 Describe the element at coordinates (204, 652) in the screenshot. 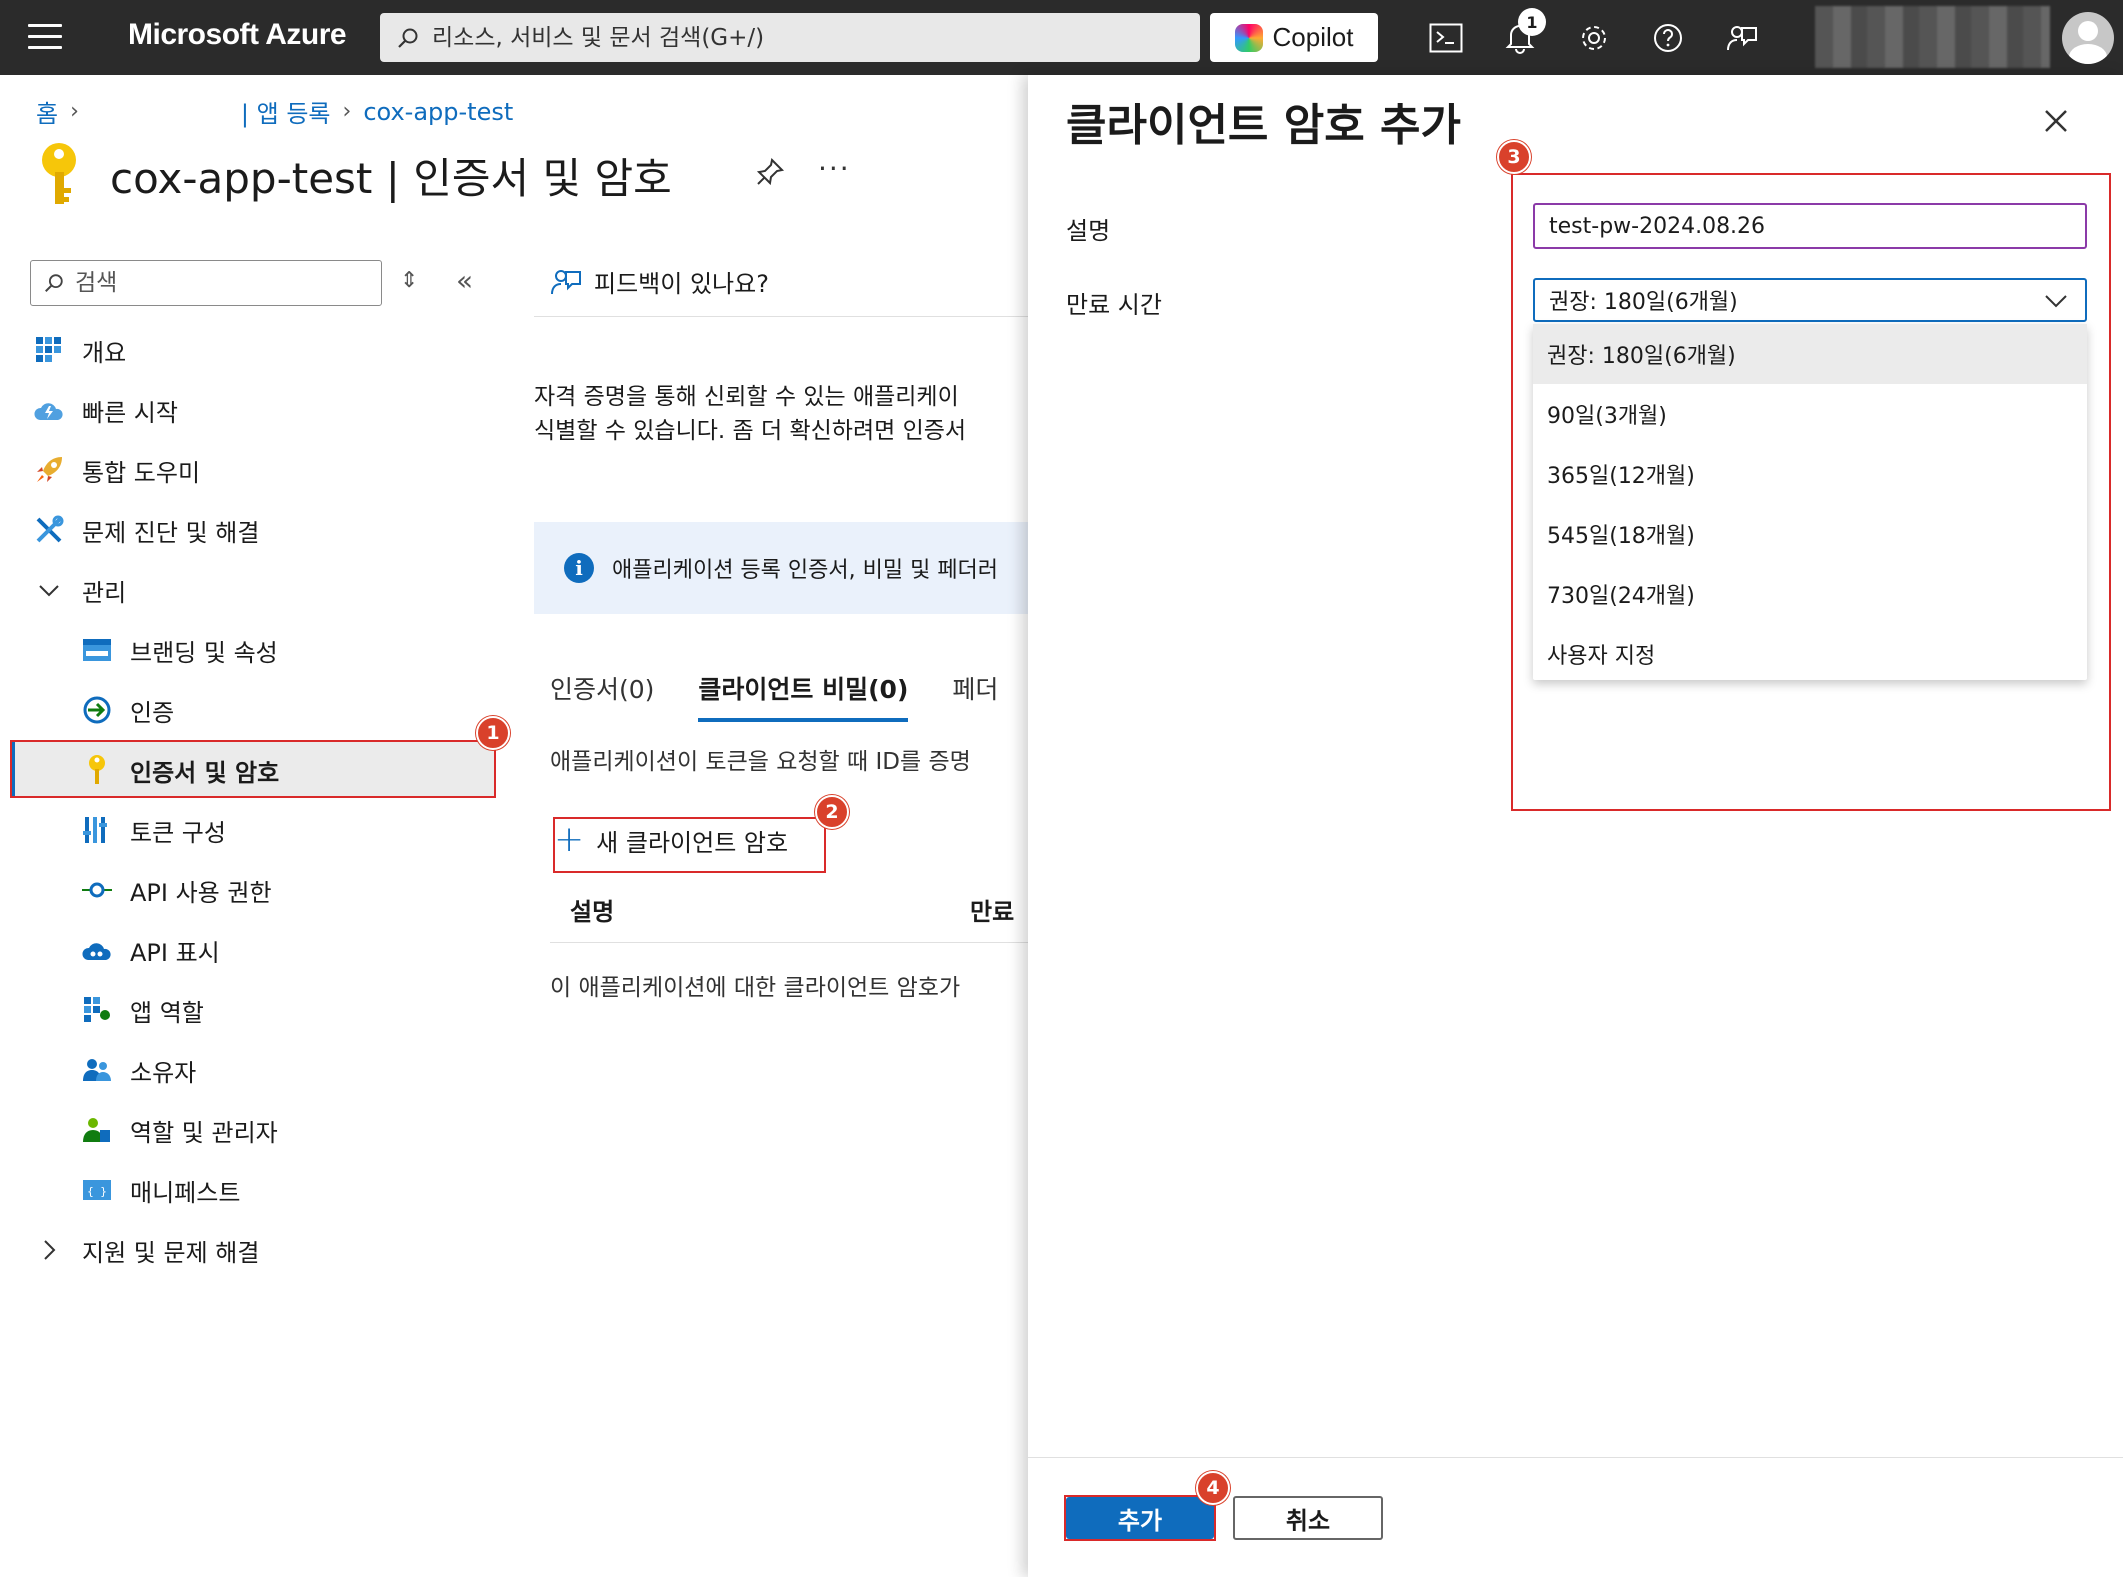

I see `nav-item-label: 브랜딩 및 속성` at that location.